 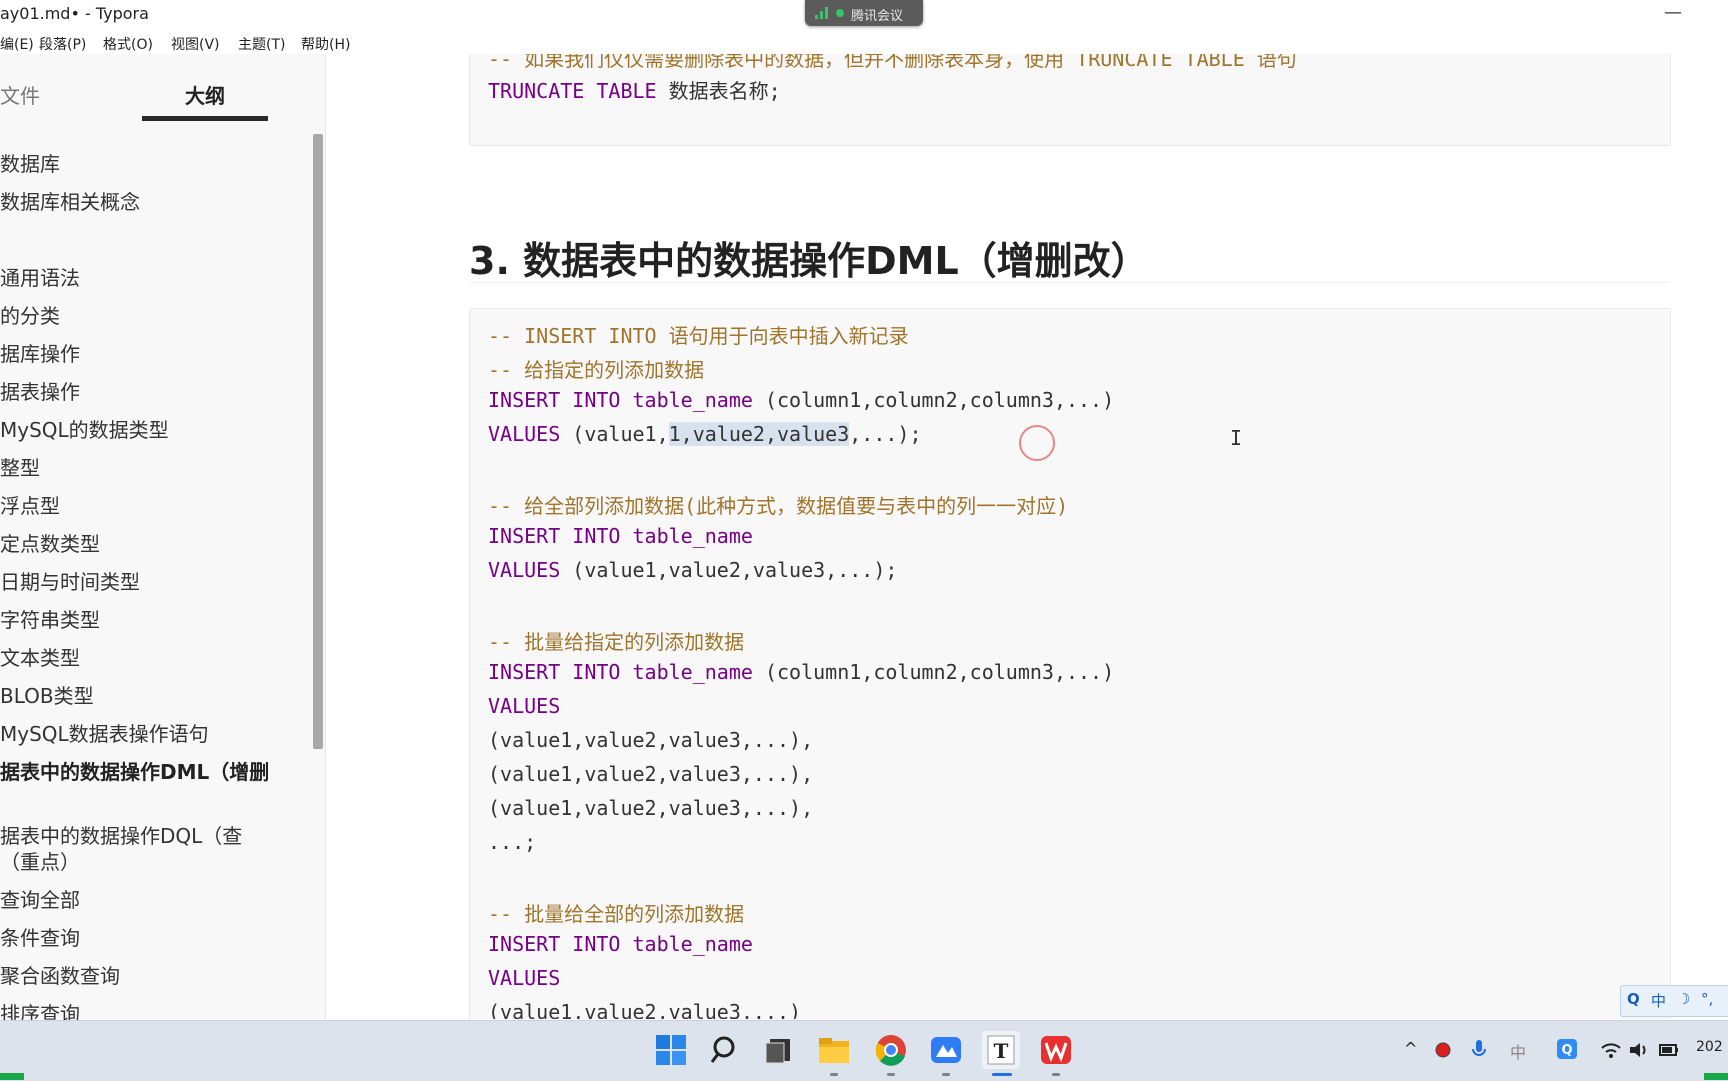 I want to click on qq-input-icon: Q, so click(x=1567, y=1049).